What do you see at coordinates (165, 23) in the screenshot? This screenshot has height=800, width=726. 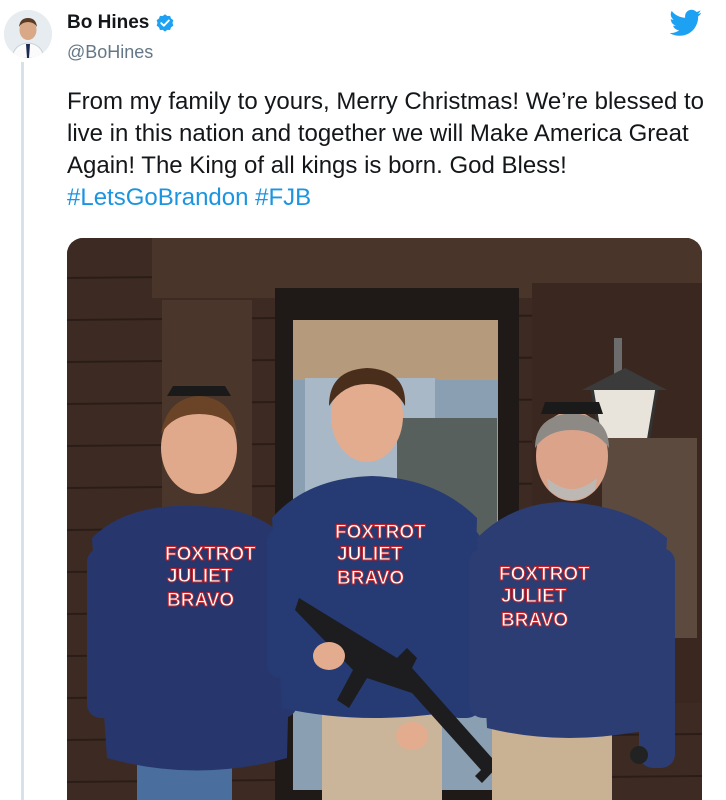 I see `verified-badge-icon` at bounding box center [165, 23].